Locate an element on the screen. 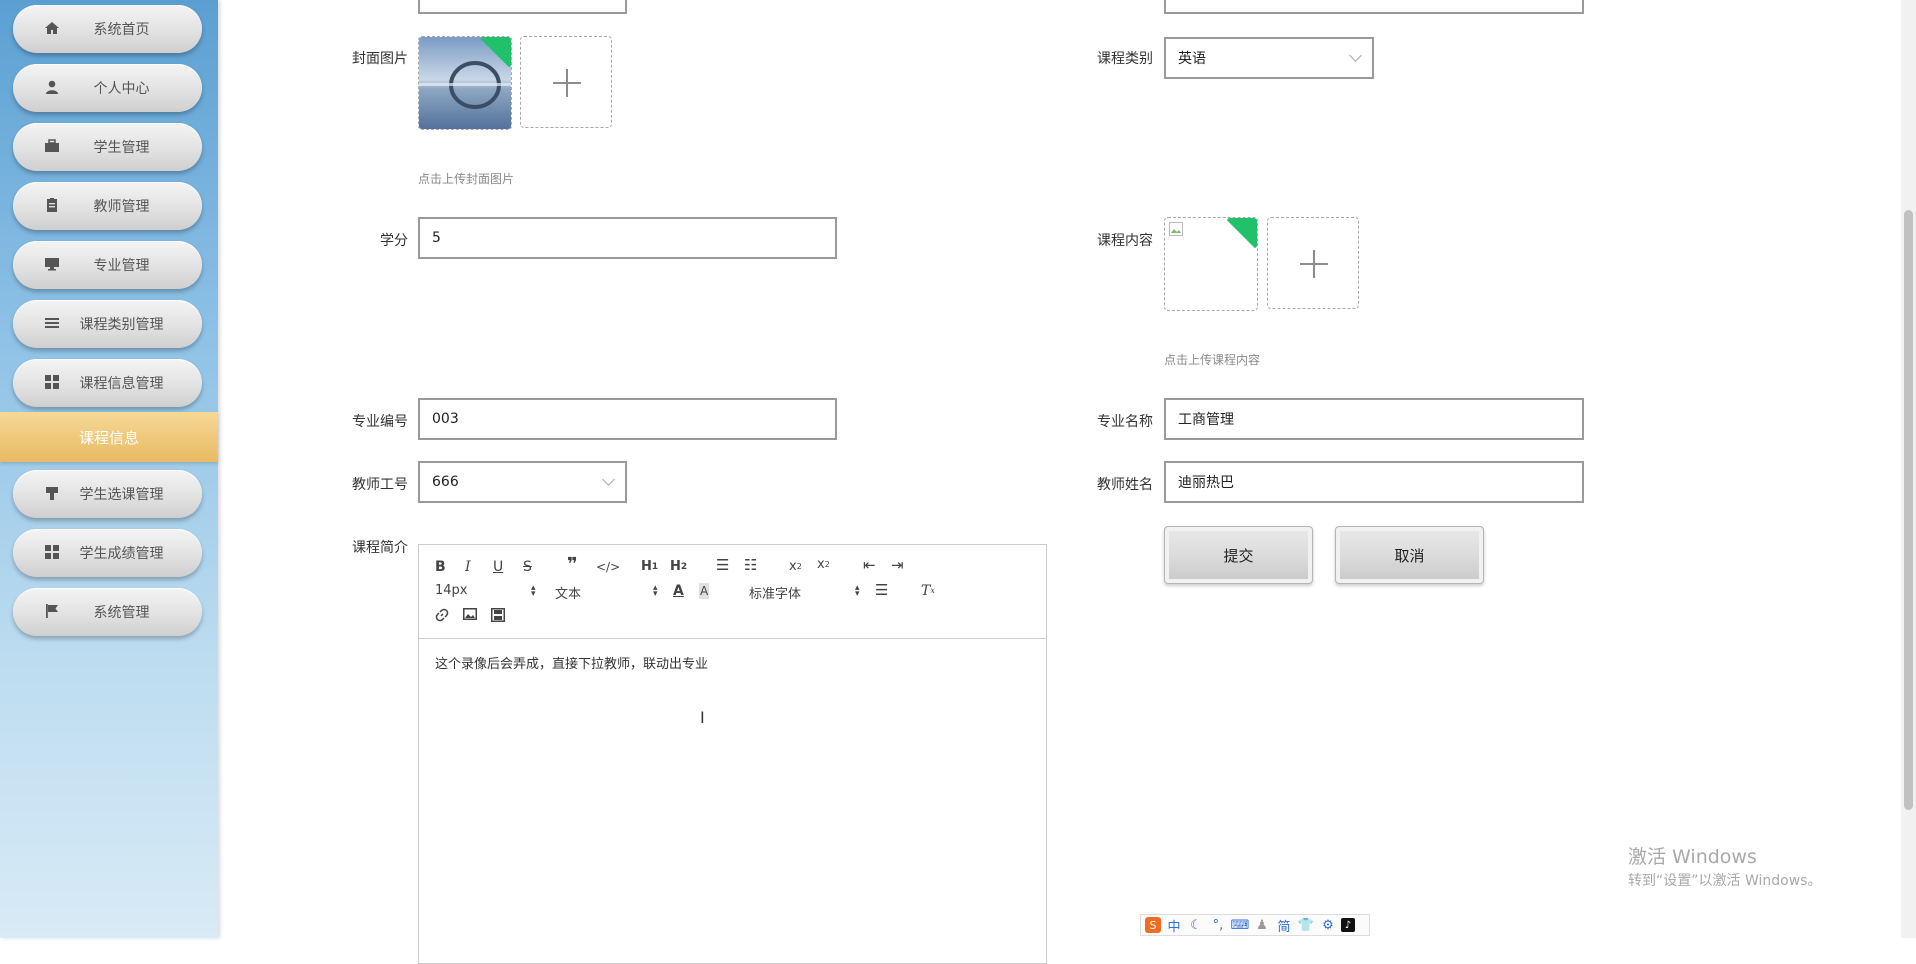  nav-item-course-categories: 课程类别管理 is located at coordinates (107, 324).